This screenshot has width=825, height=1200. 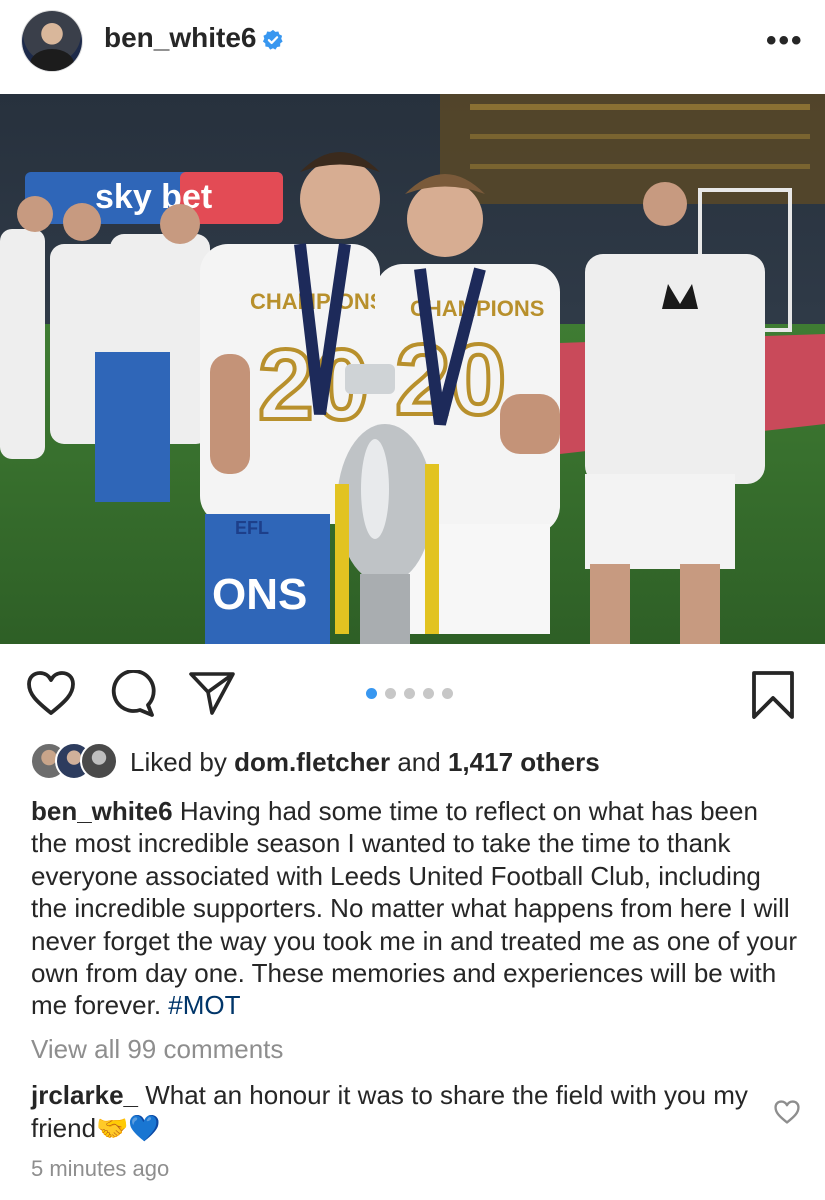 I want to click on likes-user: dom.fletcher, so click(x=312, y=762).